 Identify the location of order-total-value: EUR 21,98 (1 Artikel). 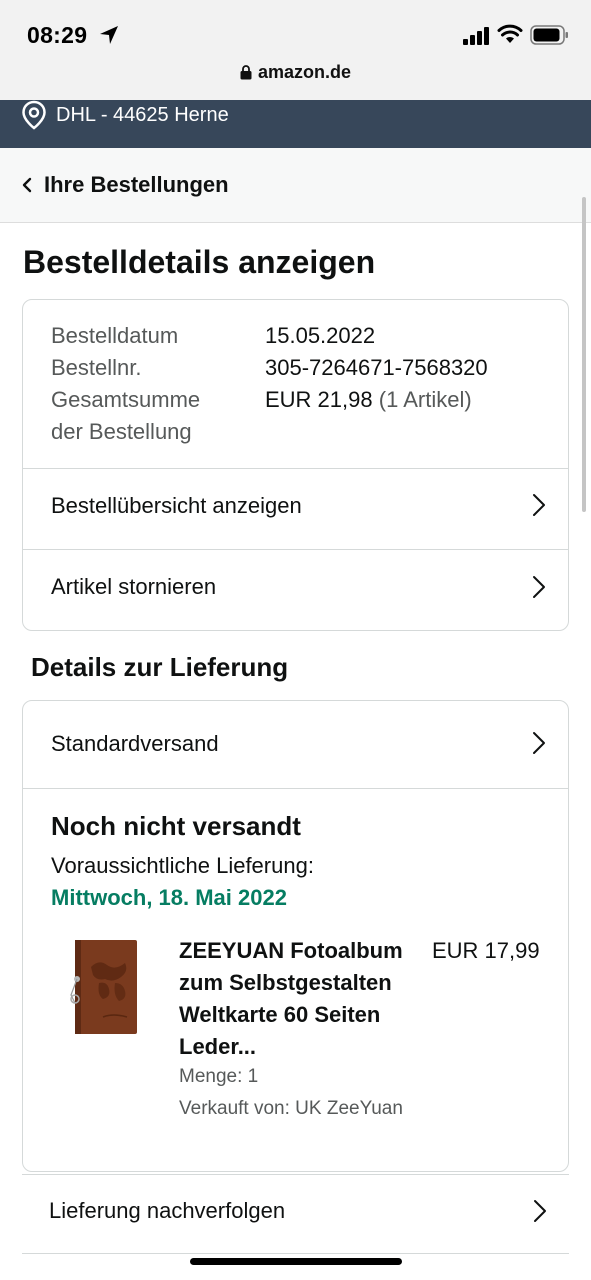
(368, 400).